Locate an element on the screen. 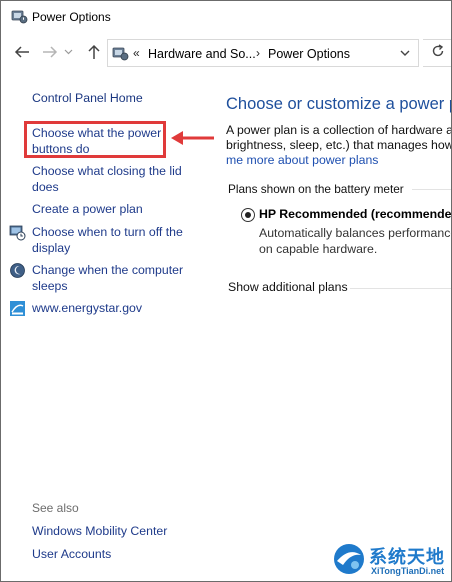 The height and width of the screenshot is (582, 452). sleep-moon-icon is located at coordinates (17, 270).